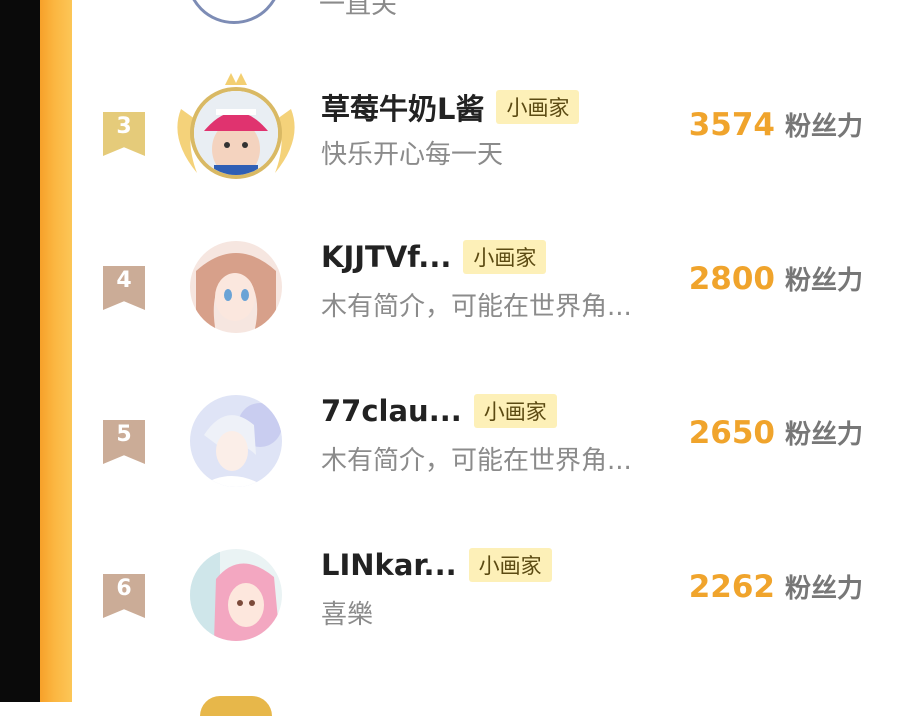 The height and width of the screenshot is (716, 900). What do you see at coordinates (56, 351) in the screenshot?
I see `left-orange-stripe` at bounding box center [56, 351].